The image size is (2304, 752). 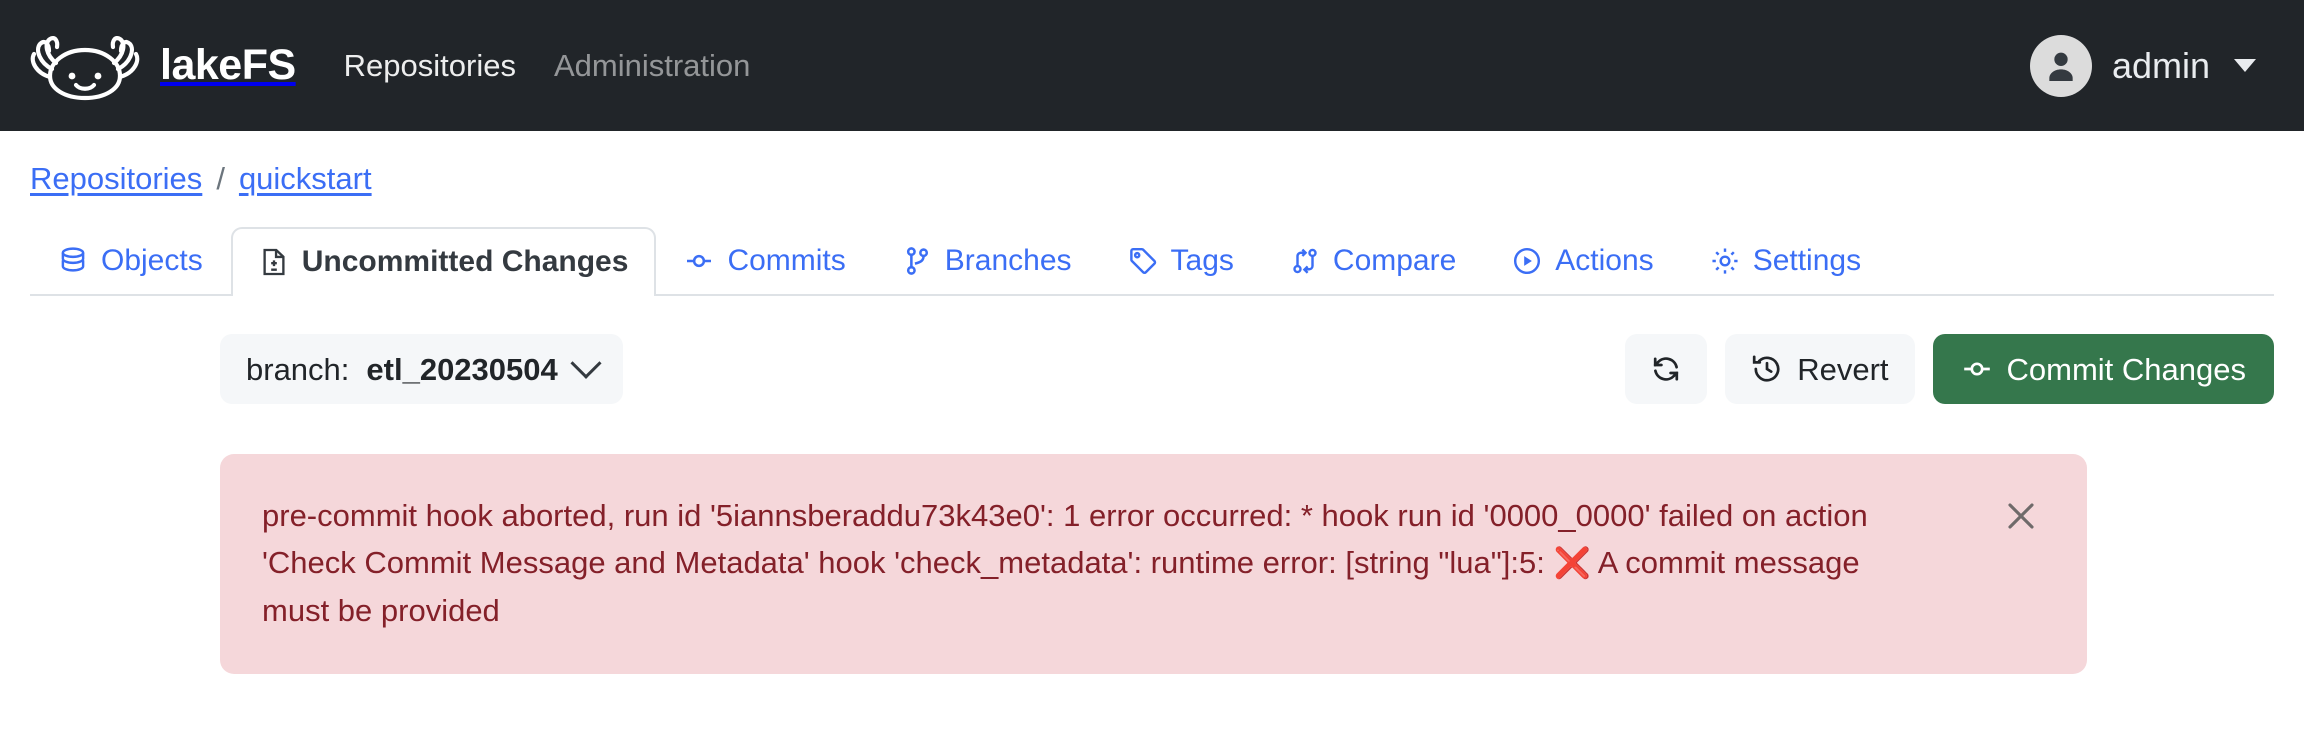 What do you see at coordinates (1843, 369) in the screenshot?
I see `revert-button-label: Revert` at bounding box center [1843, 369].